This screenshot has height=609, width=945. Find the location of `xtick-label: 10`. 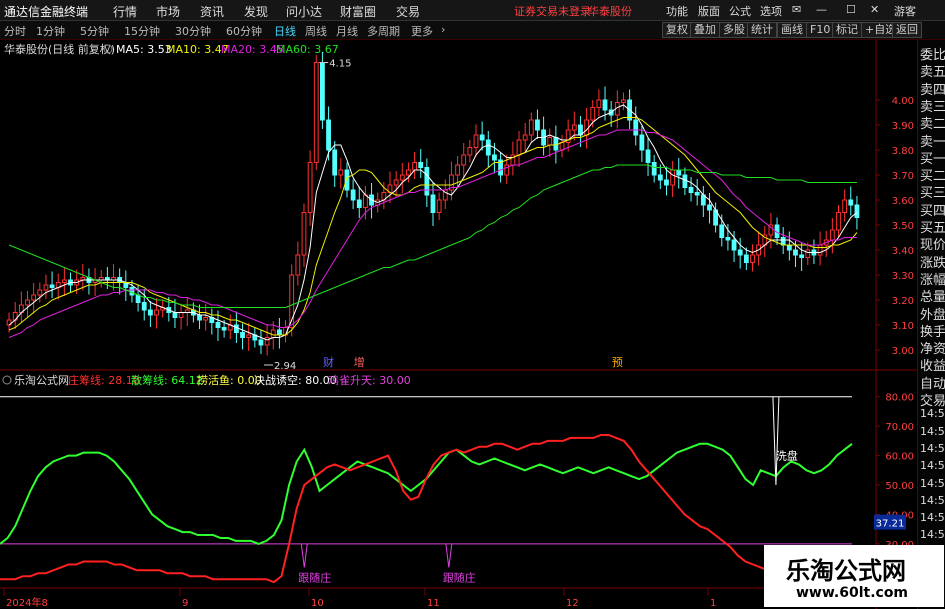

xtick-label: 10 is located at coordinates (317, 603).